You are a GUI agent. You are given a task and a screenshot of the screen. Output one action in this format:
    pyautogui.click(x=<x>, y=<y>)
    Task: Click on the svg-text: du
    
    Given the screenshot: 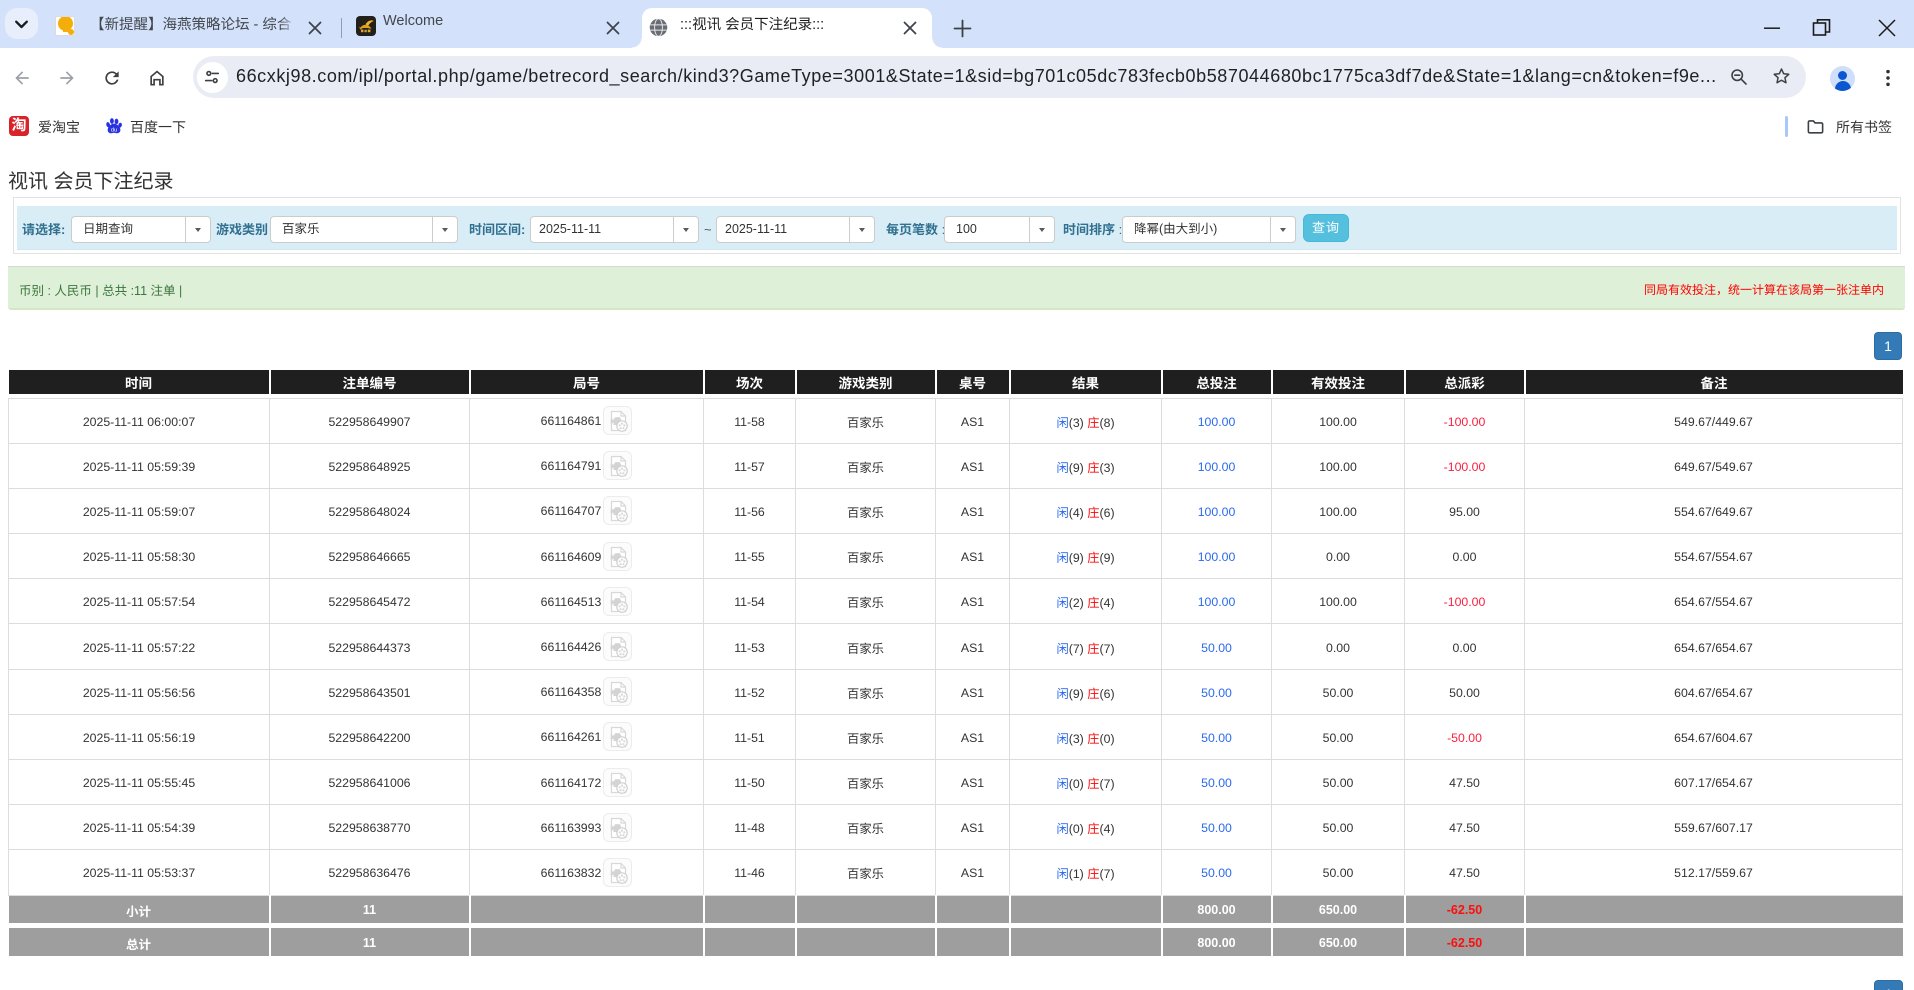 What is the action you would take?
    pyautogui.click(x=114, y=131)
    